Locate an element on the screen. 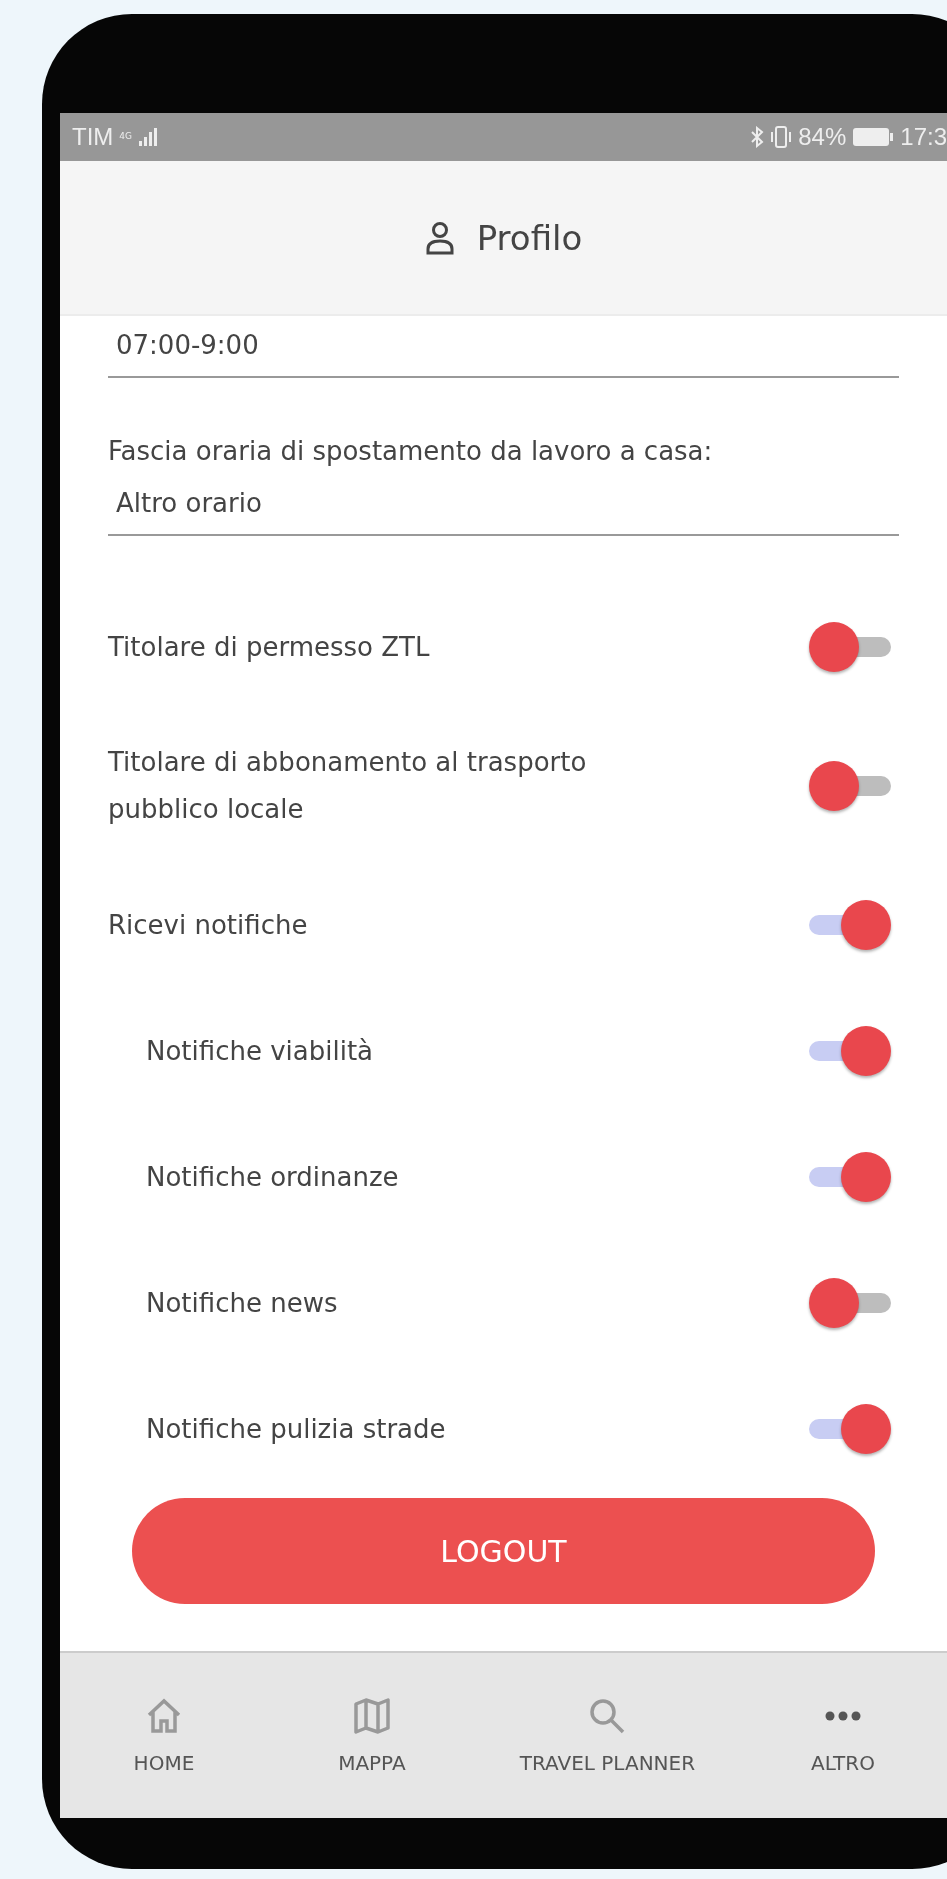  logout-button: LOGOUT is located at coordinates (503, 1551).